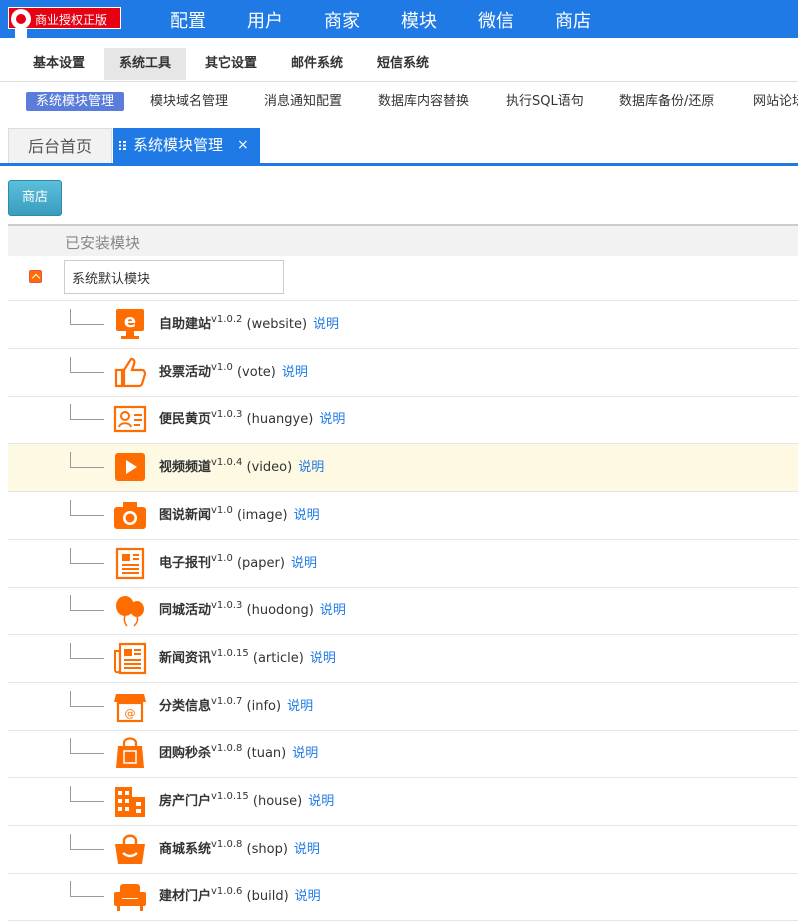  Describe the element at coordinates (342, 20) in the screenshot. I see `topnav-merchants: 商家` at that location.